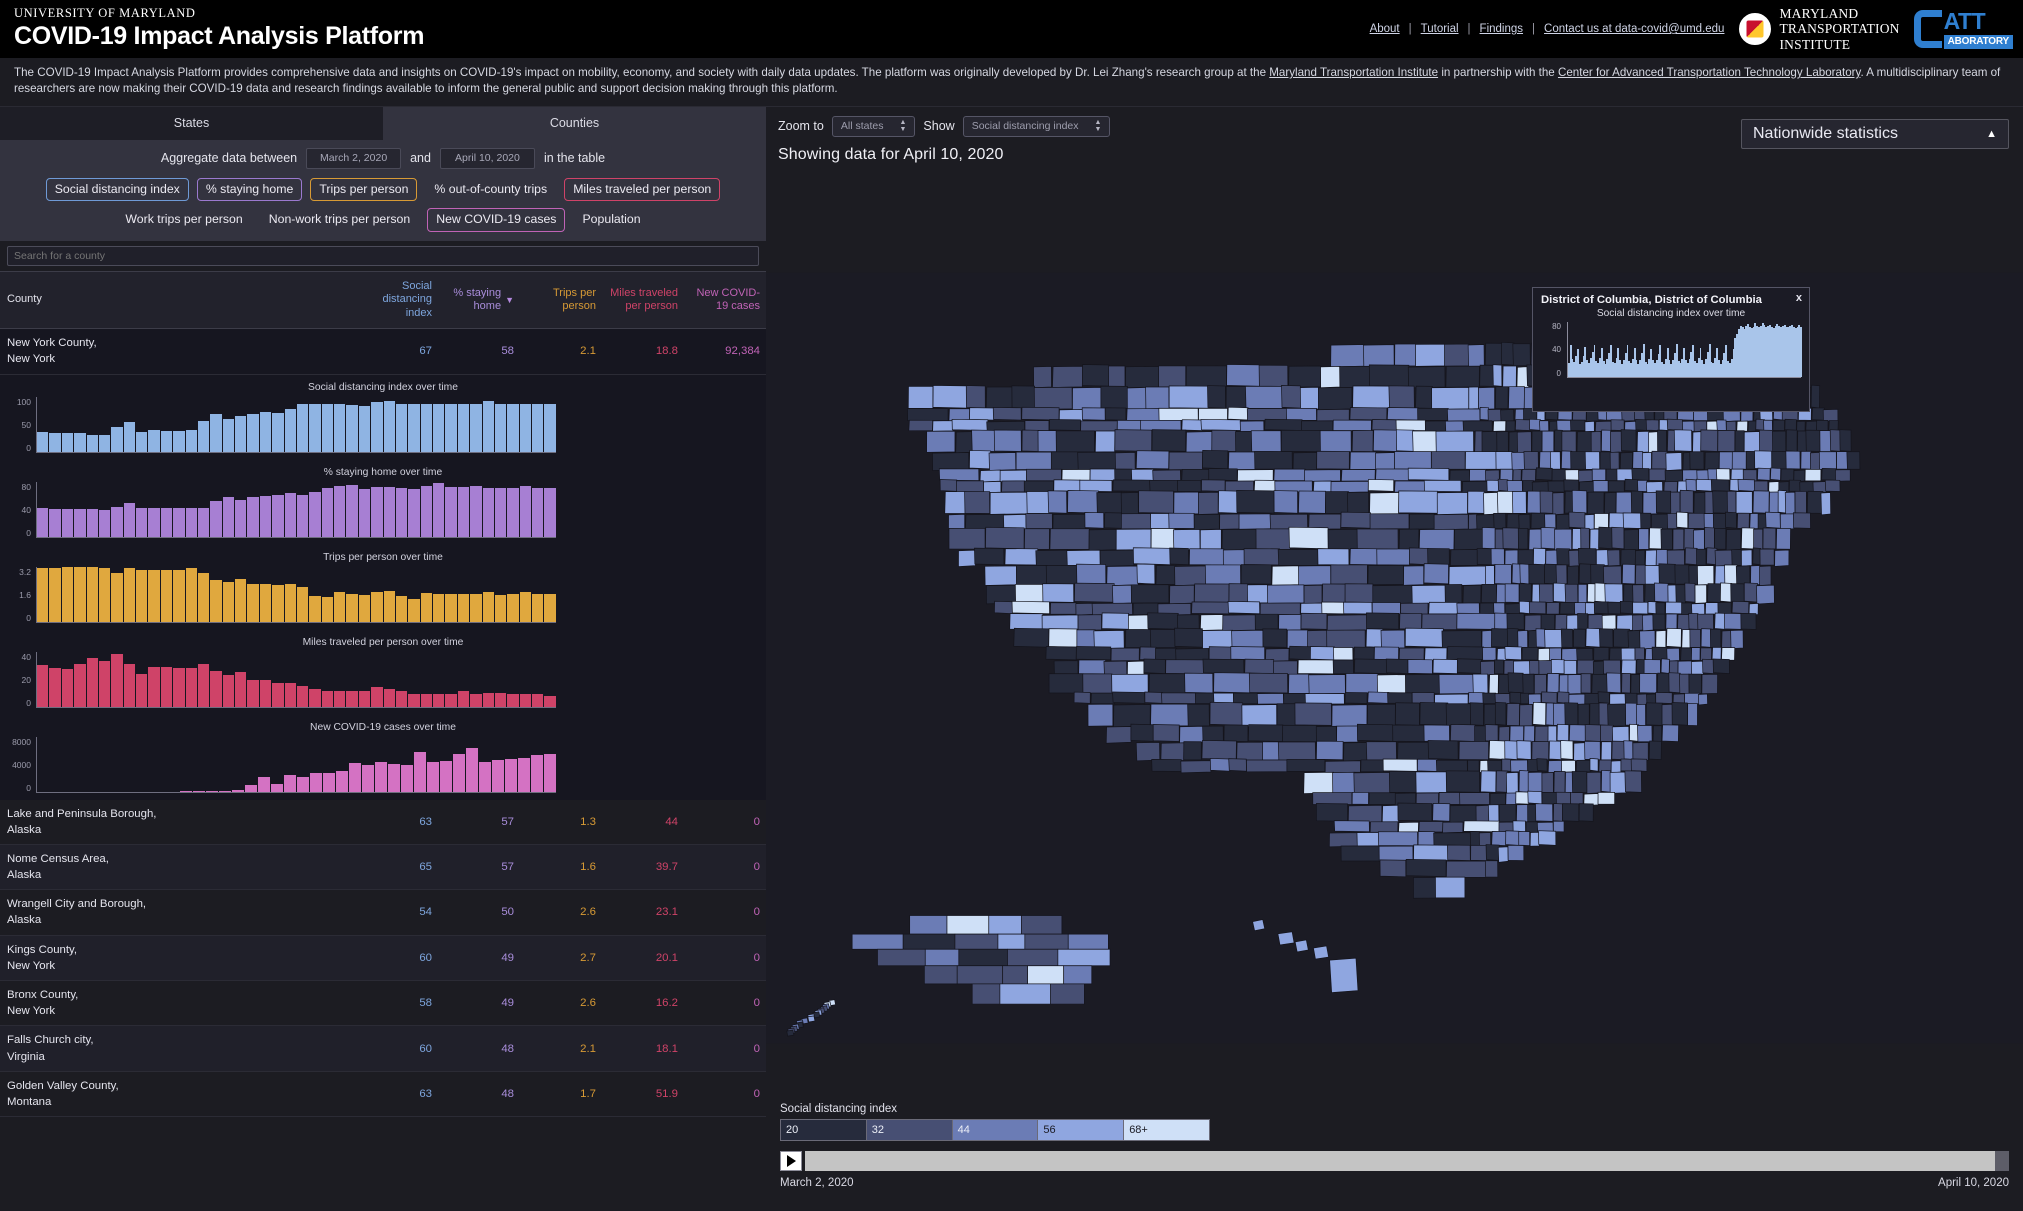  I want to click on show-metric-select: Social distancing index ▲ ▼, so click(1036, 126).